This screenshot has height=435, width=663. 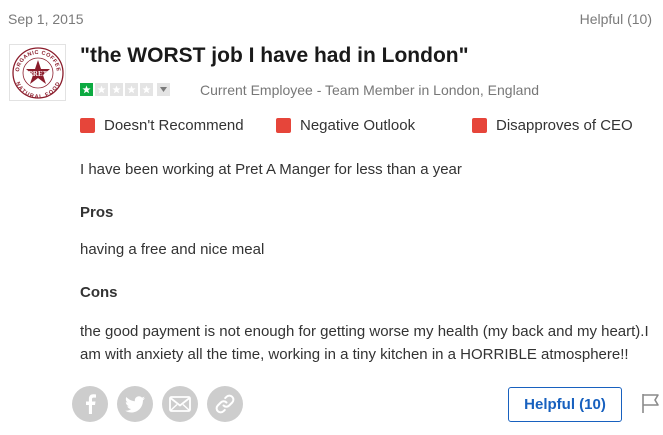 What do you see at coordinates (135, 404) in the screenshot?
I see `twitter-icon` at bounding box center [135, 404].